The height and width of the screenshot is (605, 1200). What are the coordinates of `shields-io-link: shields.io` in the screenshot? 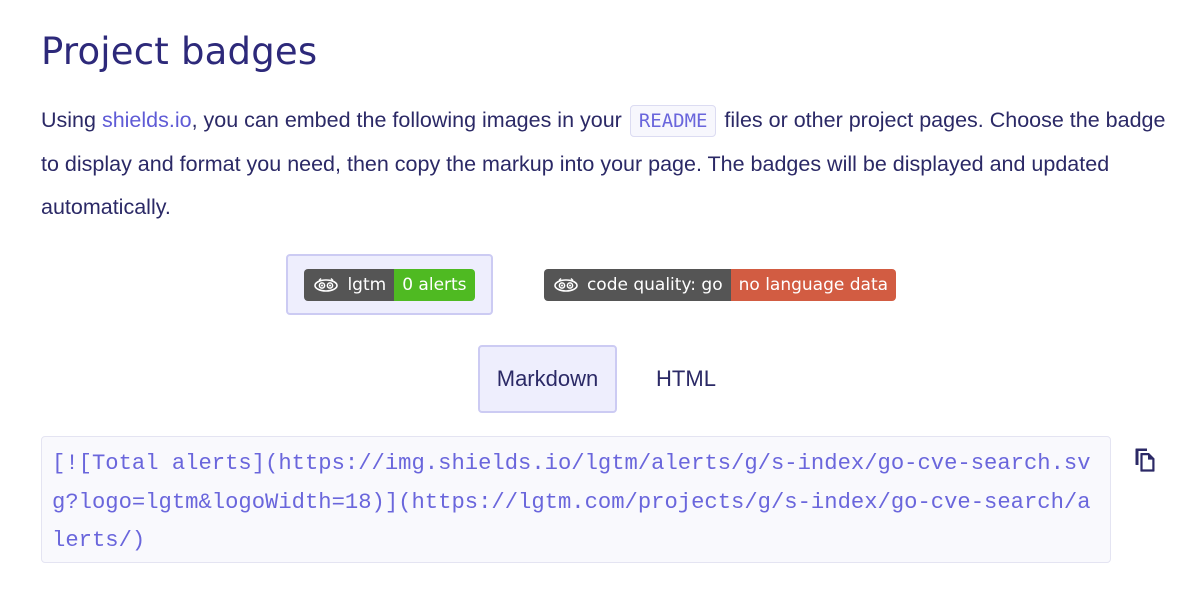 It's located at (147, 120).